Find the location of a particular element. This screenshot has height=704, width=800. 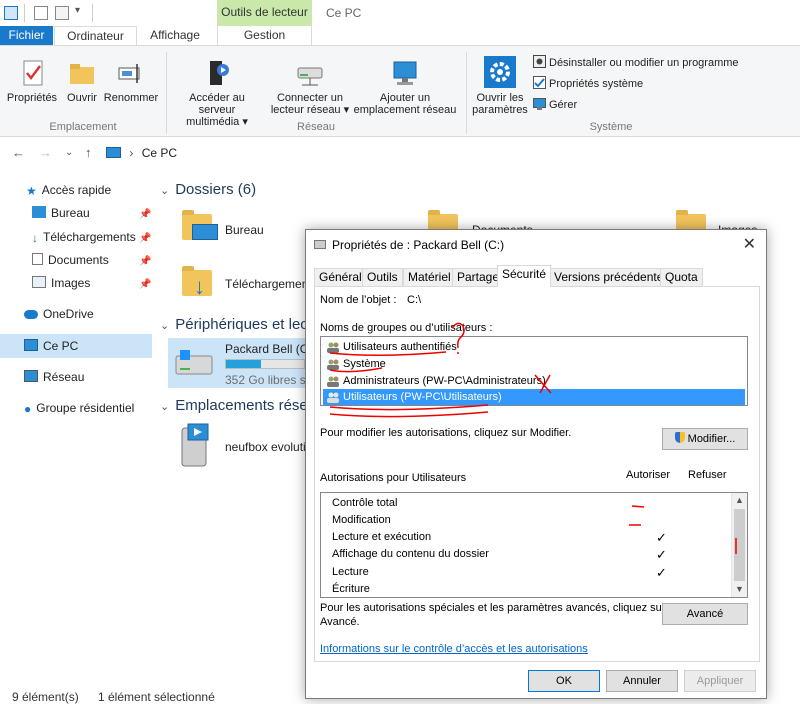

manage-button: Gérer is located at coordinates (555, 105).